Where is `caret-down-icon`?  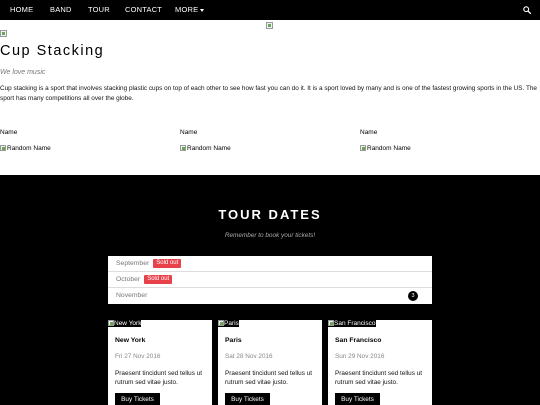 caret-down-icon is located at coordinates (202, 10).